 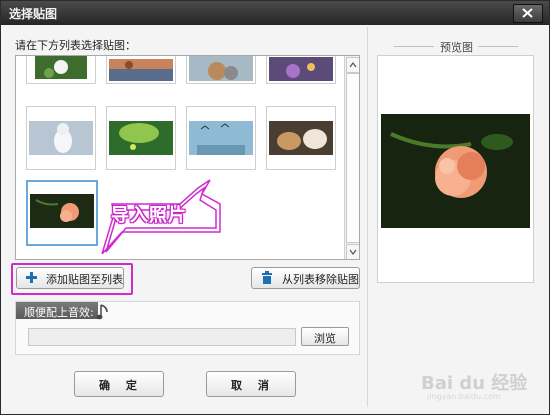 I want to click on browse-button: 浏览, so click(x=325, y=336).